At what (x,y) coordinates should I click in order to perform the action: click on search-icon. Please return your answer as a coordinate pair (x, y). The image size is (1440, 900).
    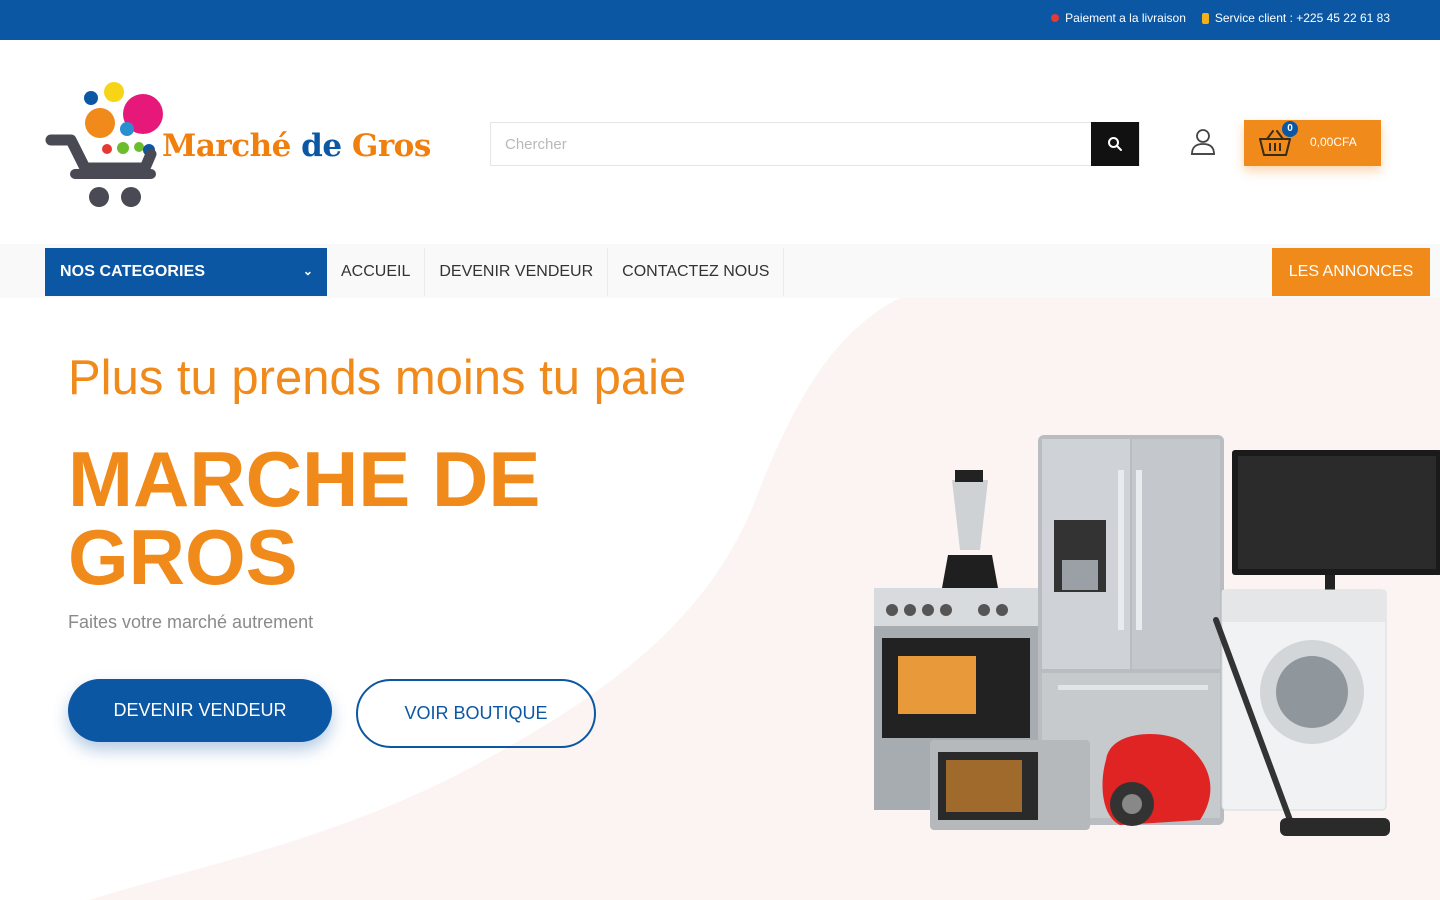
    Looking at the image, I should click on (1115, 144).